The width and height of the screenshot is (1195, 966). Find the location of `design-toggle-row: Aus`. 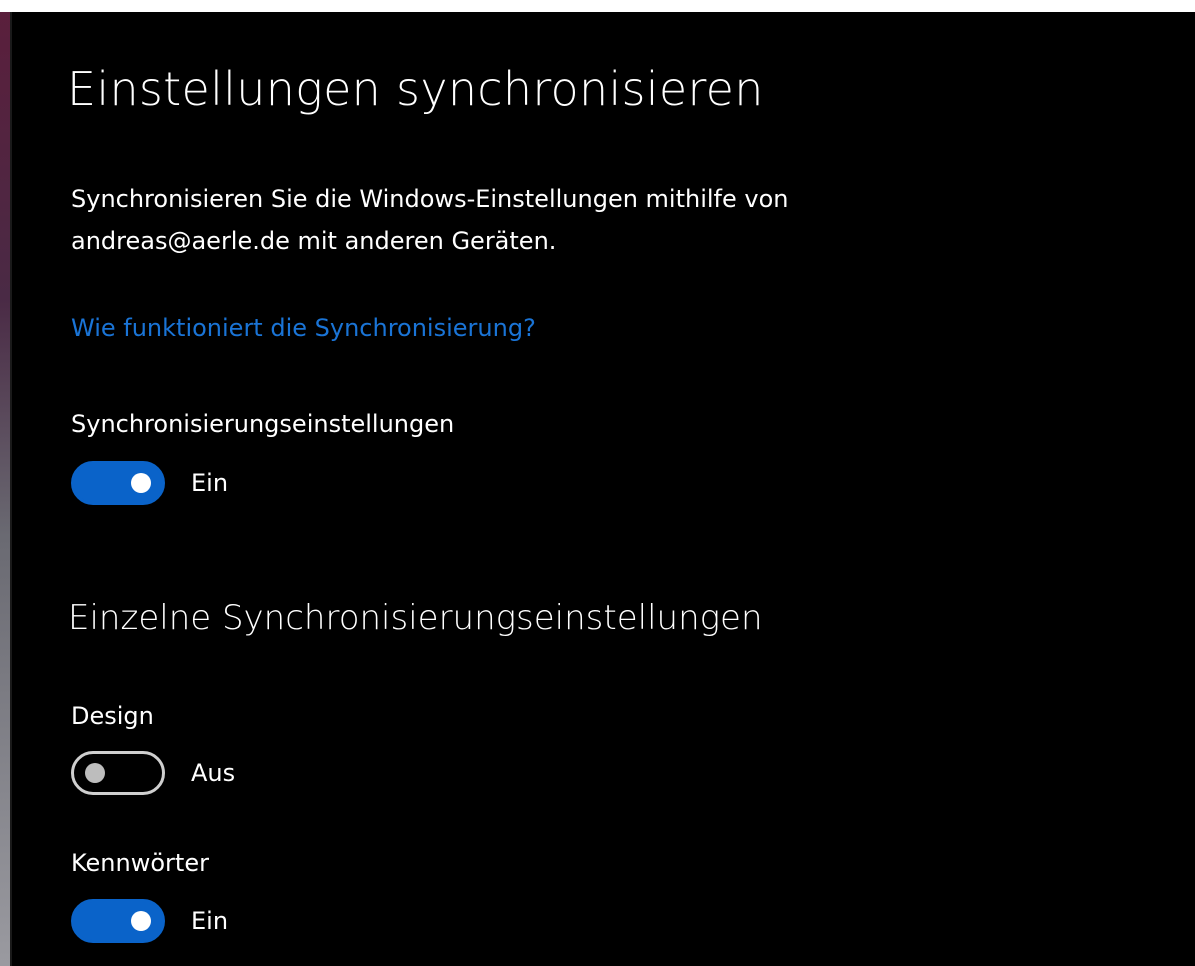

design-toggle-row: Aus is located at coordinates (153, 773).